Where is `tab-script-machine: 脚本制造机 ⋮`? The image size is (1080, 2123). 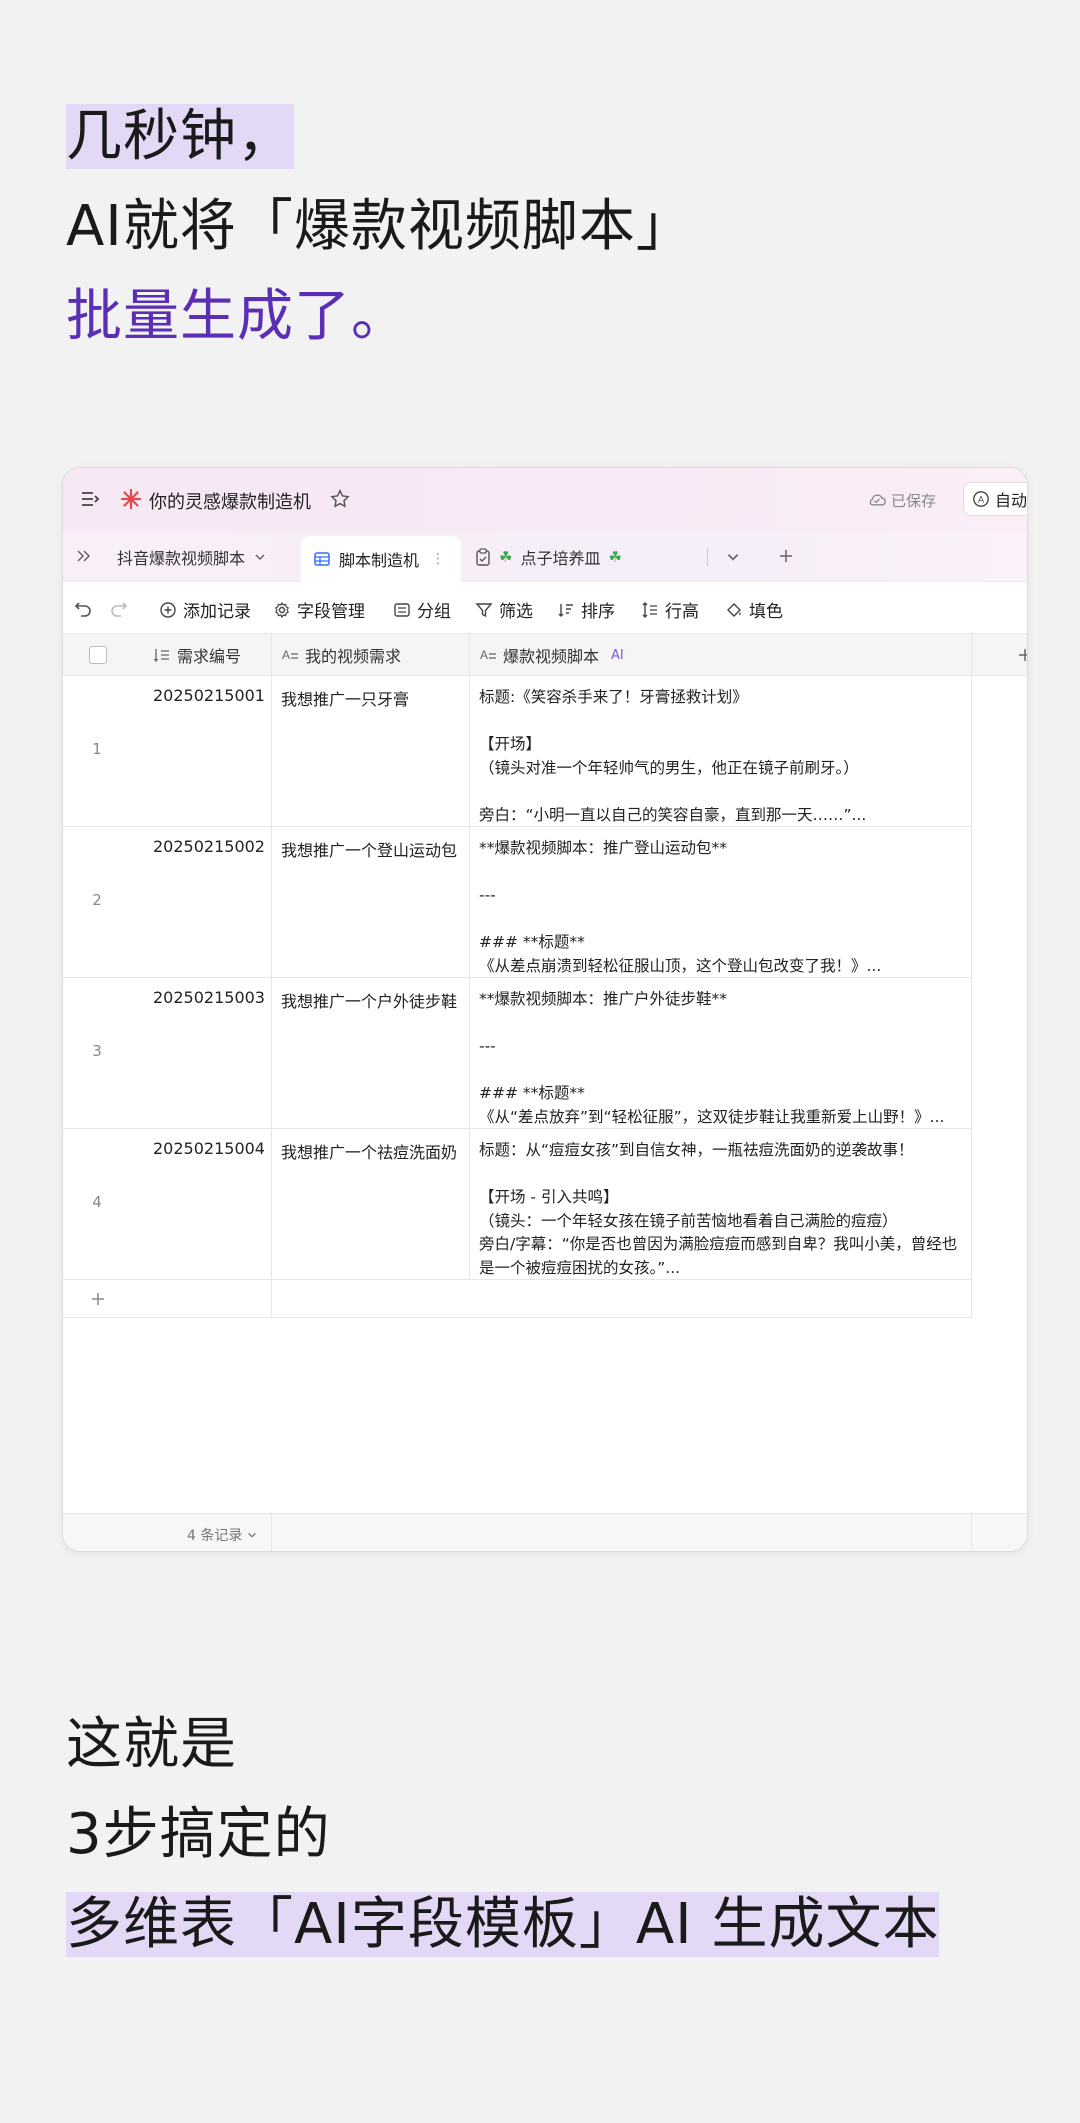 tab-script-machine: 脚本制造机 ⋮ is located at coordinates (381, 559).